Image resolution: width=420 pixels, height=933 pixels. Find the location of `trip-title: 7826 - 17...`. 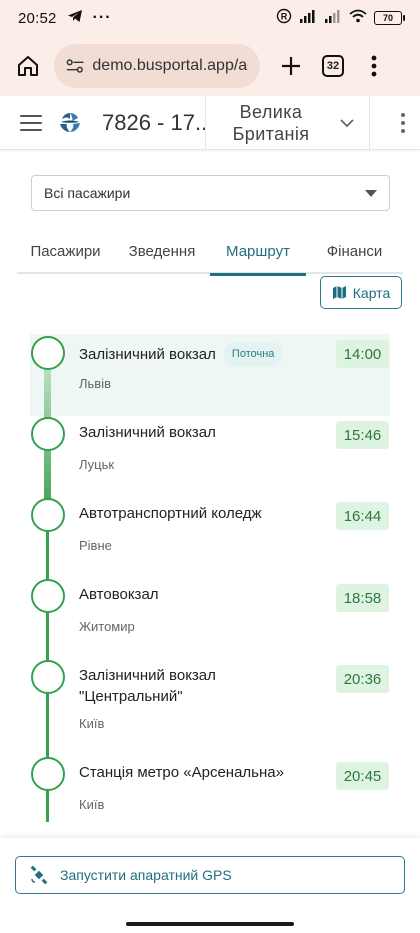

trip-title: 7826 - 17... is located at coordinates (154, 122).